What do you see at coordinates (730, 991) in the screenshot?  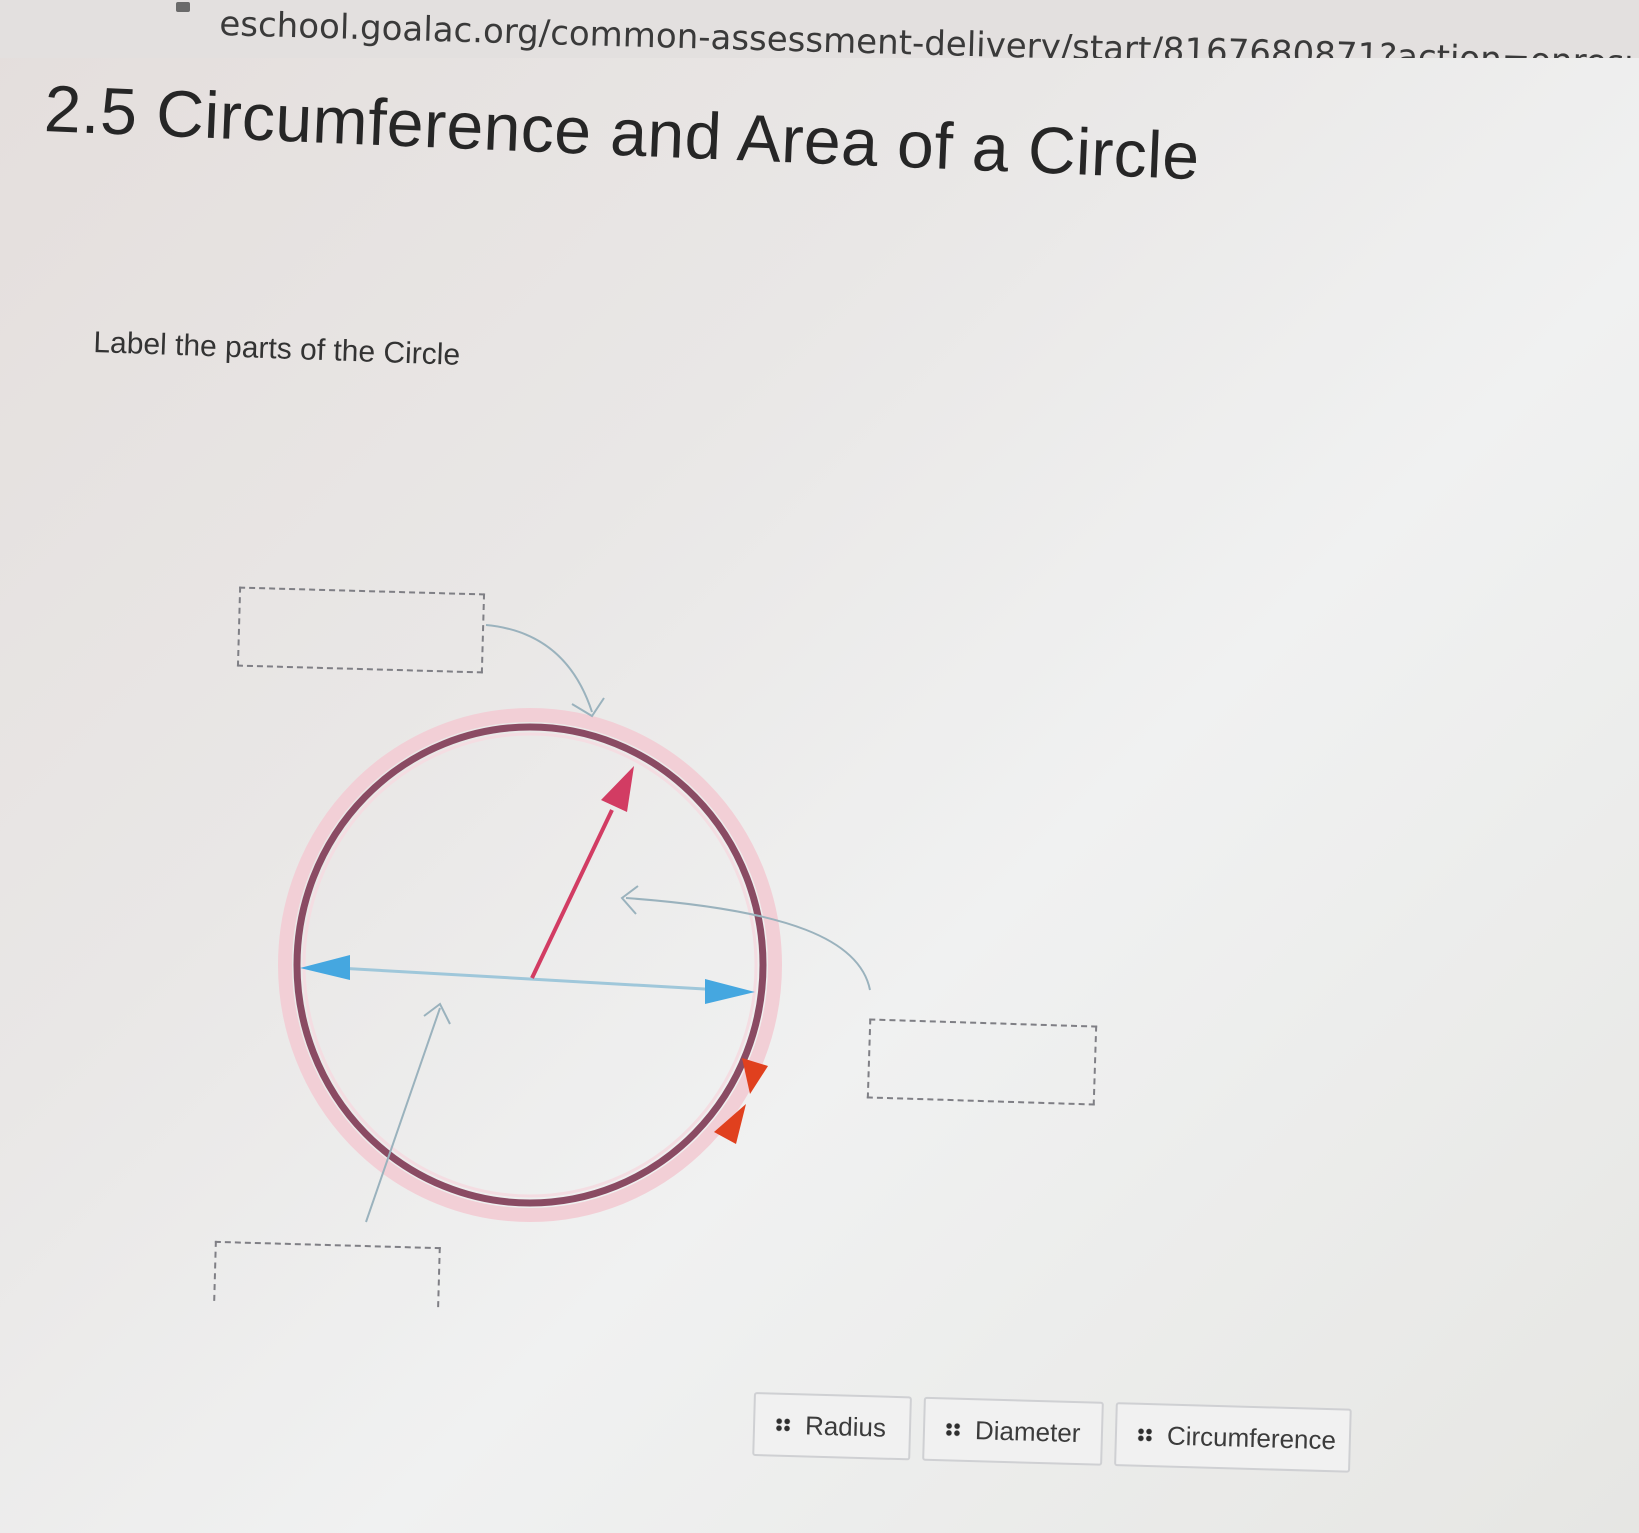 I see `diameter-arrow-right` at bounding box center [730, 991].